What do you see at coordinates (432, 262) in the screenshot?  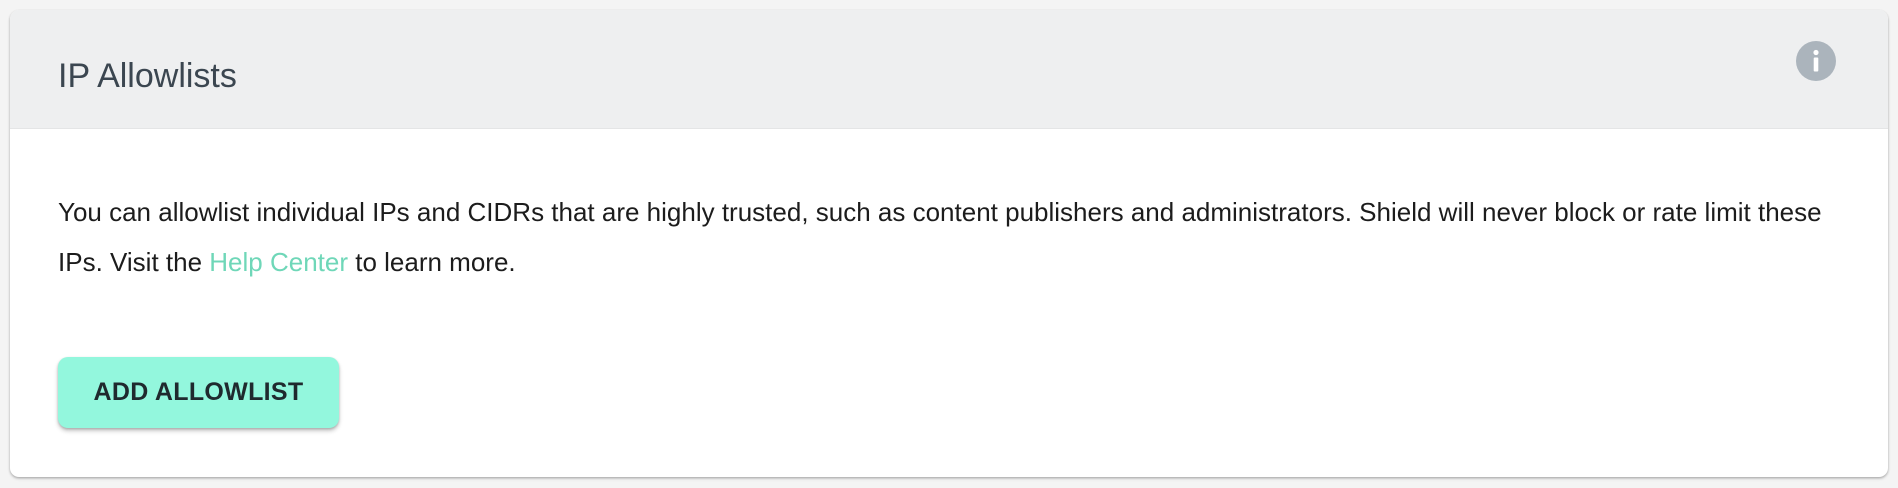 I see `description-text-after: to learn more.` at bounding box center [432, 262].